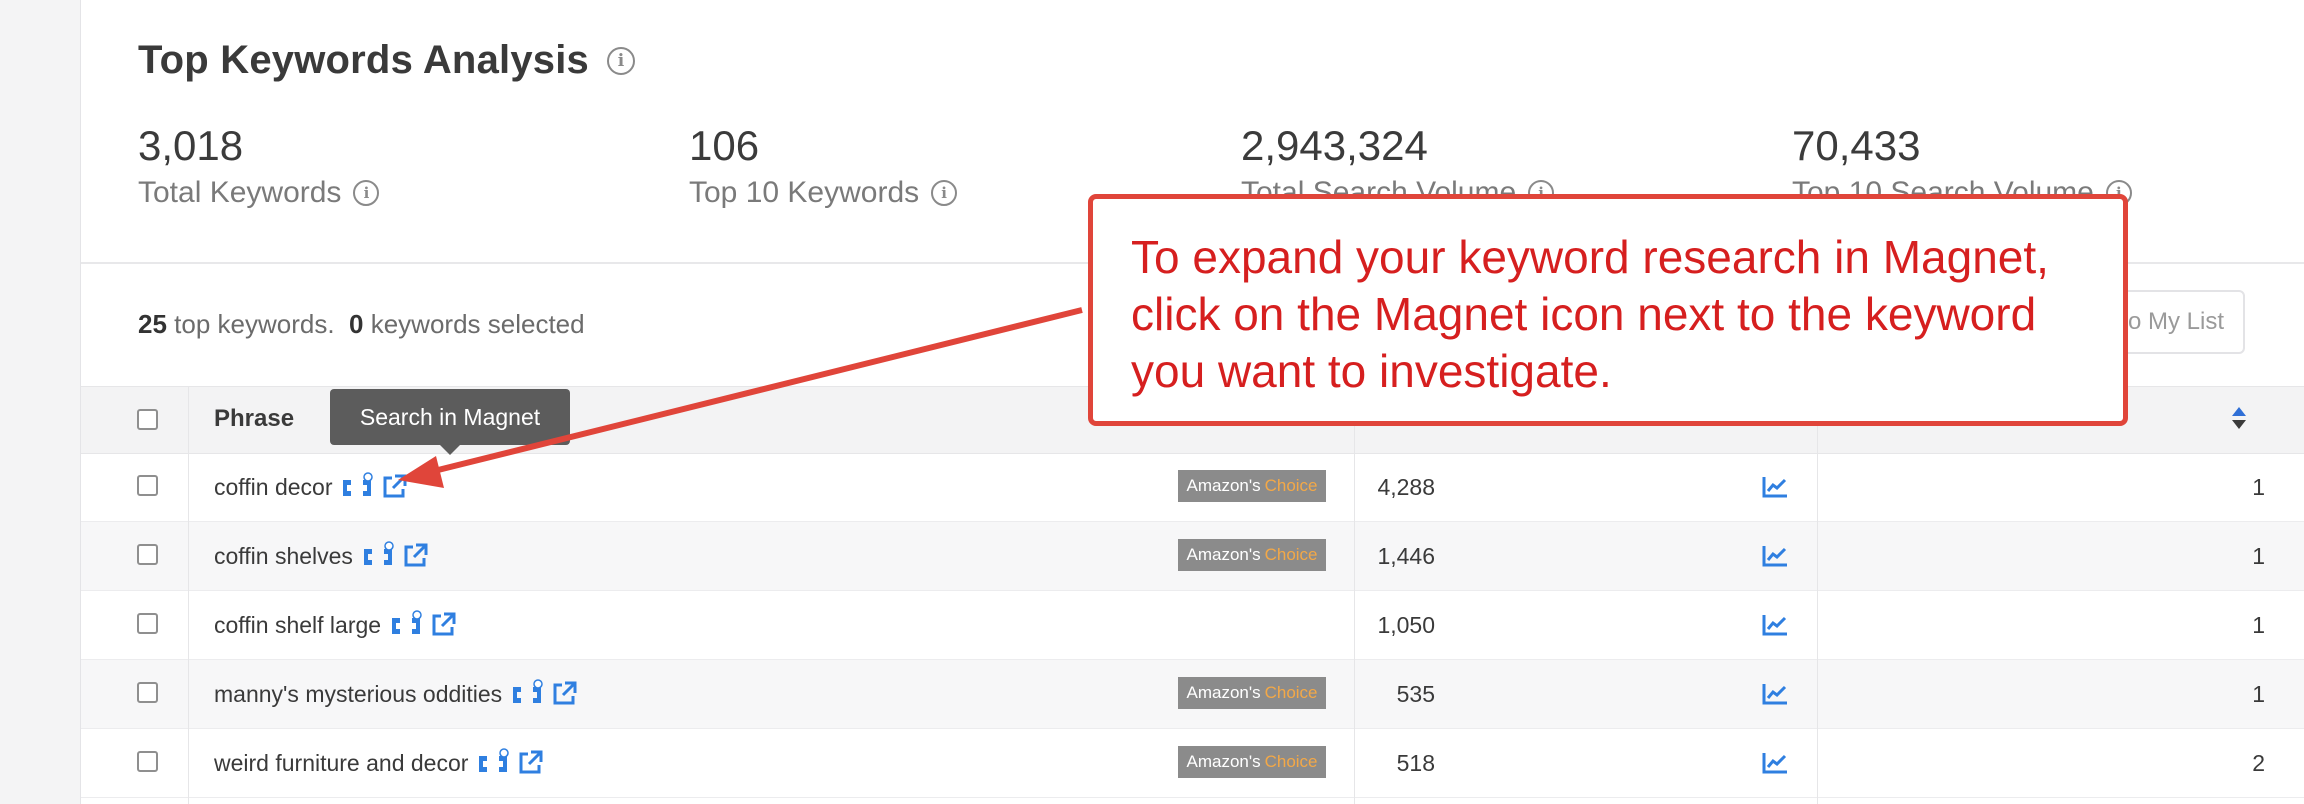  What do you see at coordinates (450, 422) in the screenshot?
I see `magnet-tooltip: Search in Magnet` at bounding box center [450, 422].